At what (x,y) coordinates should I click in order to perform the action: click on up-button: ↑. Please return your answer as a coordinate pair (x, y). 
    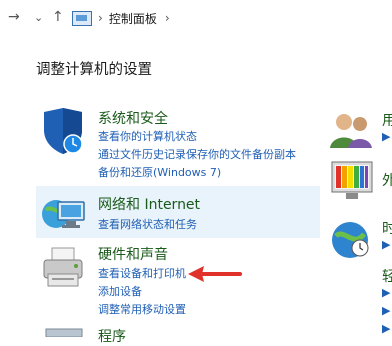
    Looking at the image, I should click on (58, 17).